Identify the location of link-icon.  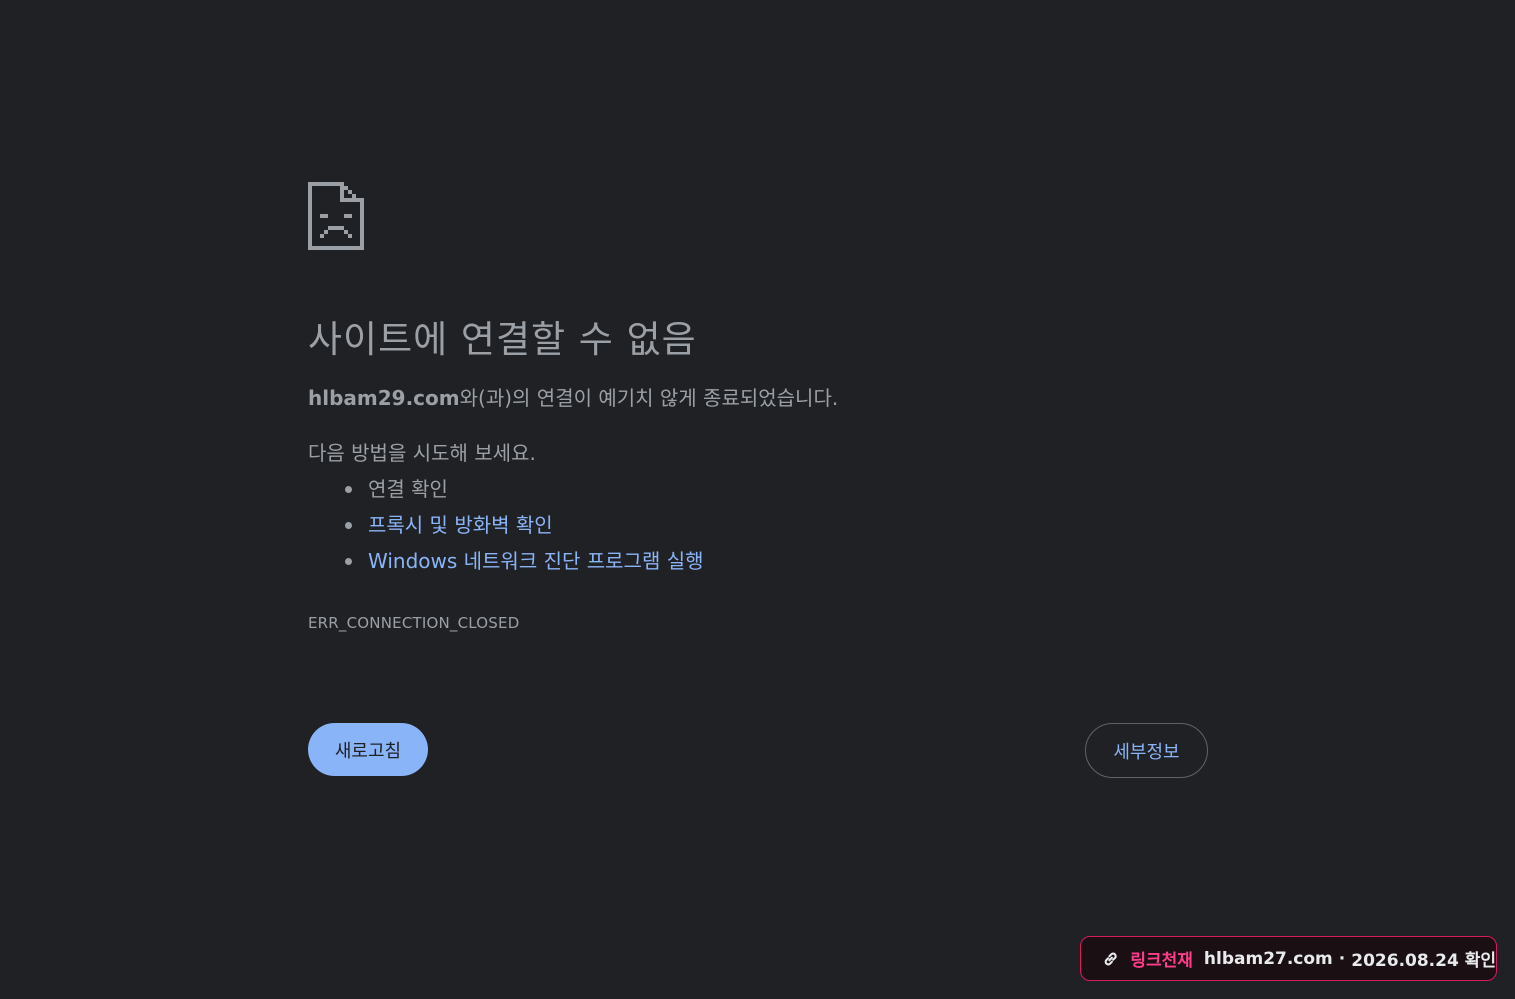
(1110, 958).